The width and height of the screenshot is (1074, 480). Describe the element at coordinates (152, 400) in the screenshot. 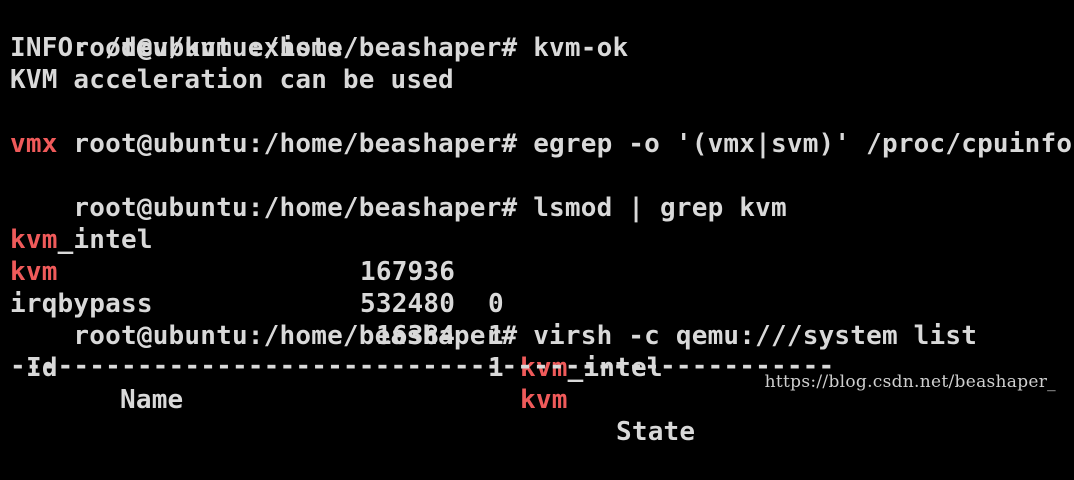

I see `column-name: Name` at that location.